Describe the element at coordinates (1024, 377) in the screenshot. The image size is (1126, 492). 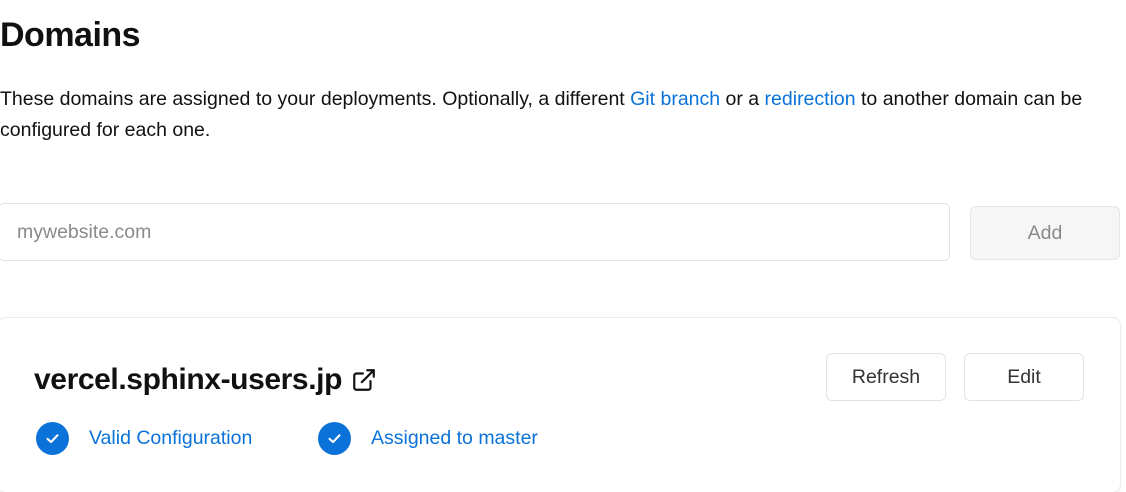
I see `edit-button: Edit` at that location.